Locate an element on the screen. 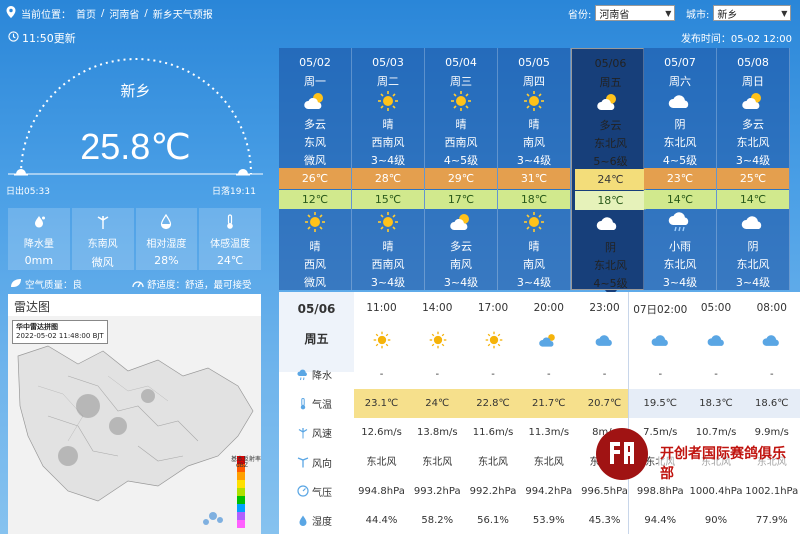 This screenshot has height=534, width=800. hourly-time: 07日02:00 is located at coordinates (660, 310).